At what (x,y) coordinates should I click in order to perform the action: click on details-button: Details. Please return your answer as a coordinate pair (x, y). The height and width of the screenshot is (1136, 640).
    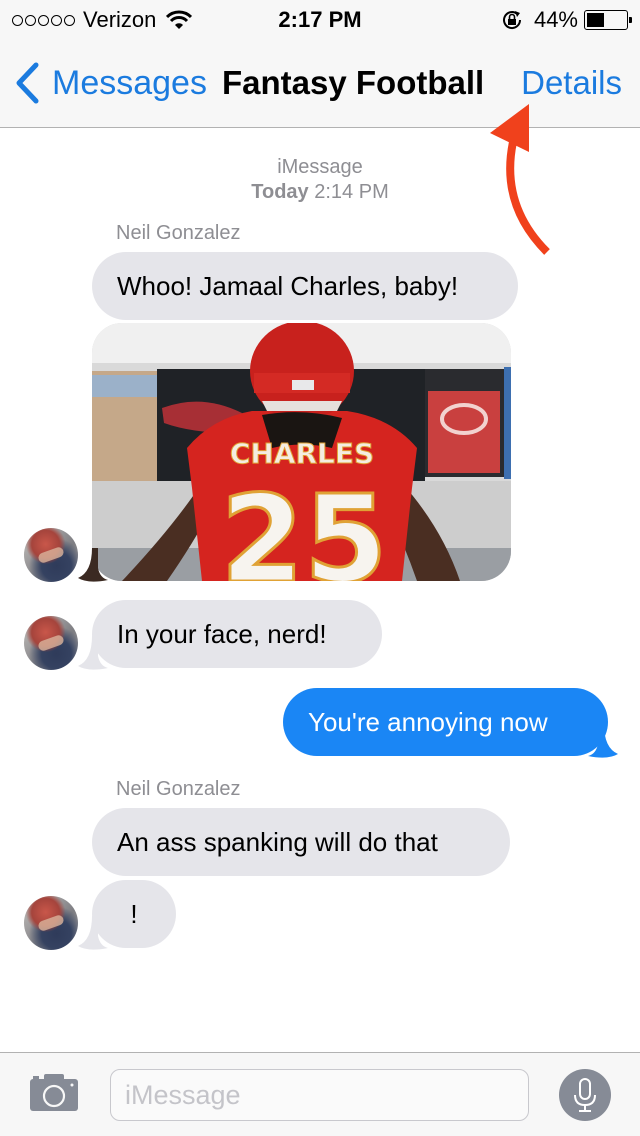
    Looking at the image, I should click on (571, 83).